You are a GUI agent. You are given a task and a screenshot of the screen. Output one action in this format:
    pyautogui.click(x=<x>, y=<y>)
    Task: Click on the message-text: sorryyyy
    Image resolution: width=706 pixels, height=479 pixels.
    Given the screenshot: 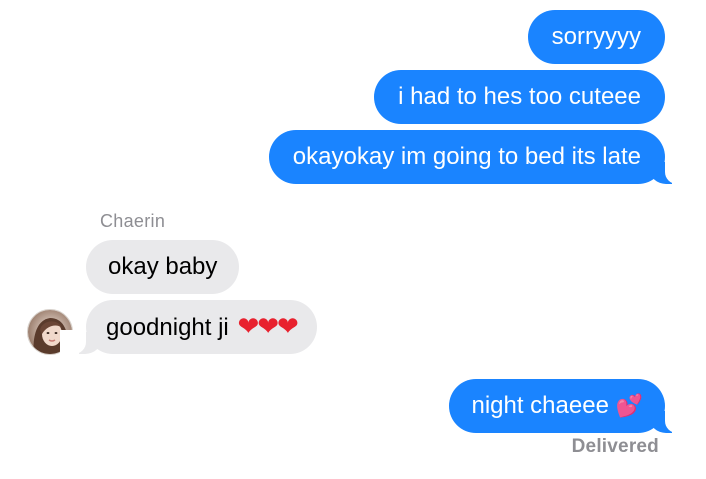 What is the action you would take?
    pyautogui.click(x=596, y=36)
    